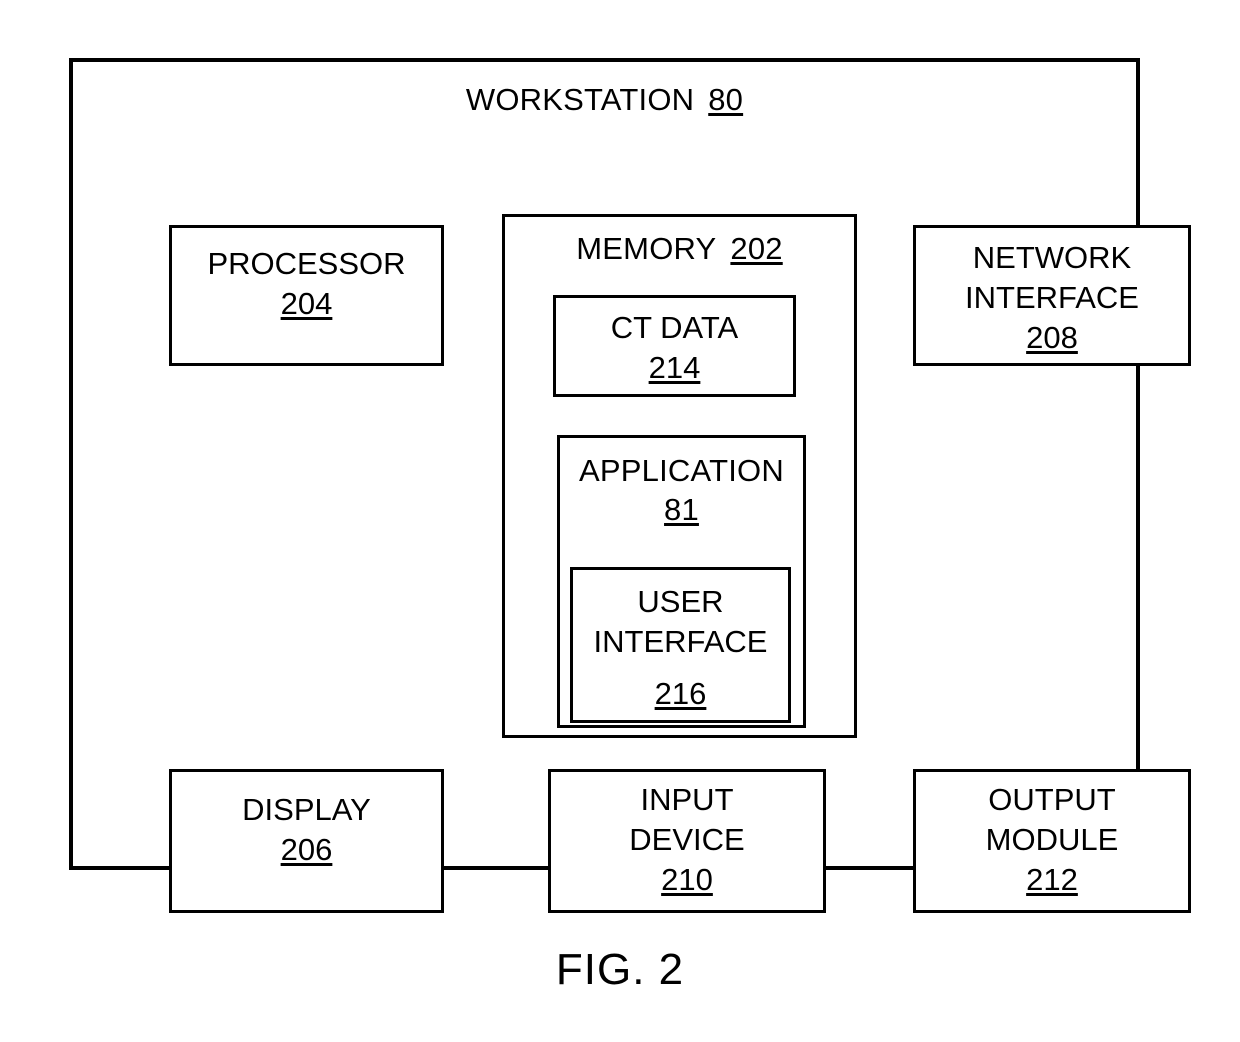  What do you see at coordinates (1052, 879) in the screenshot?
I see `output-module-reference-number: 212` at bounding box center [1052, 879].